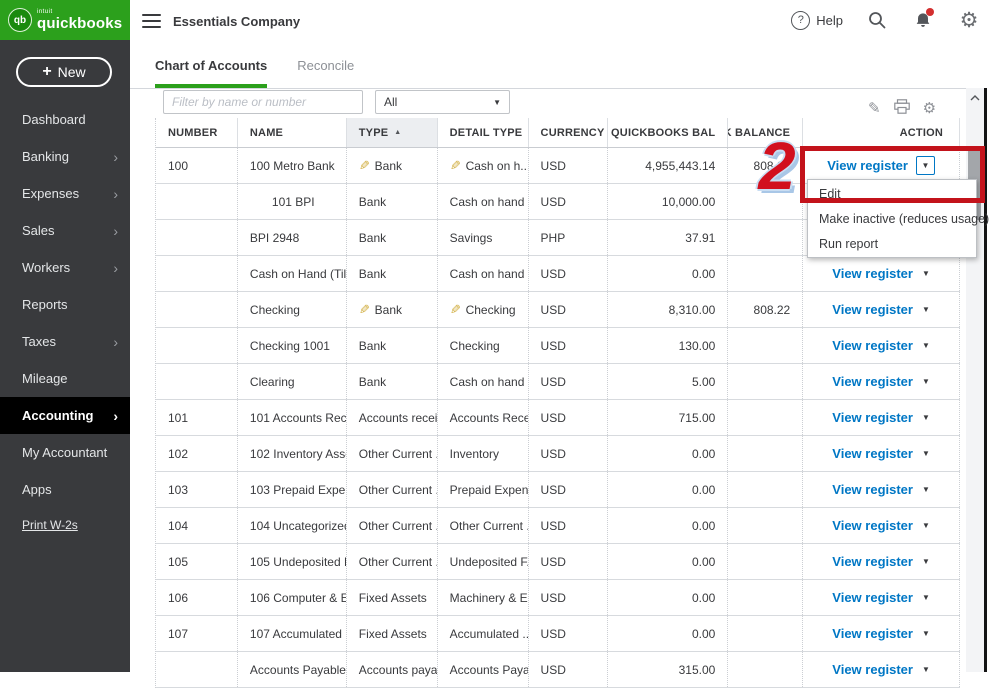  What do you see at coordinates (392, 132) in the screenshot?
I see `column-header-type: TYPE ▲` at bounding box center [392, 132].